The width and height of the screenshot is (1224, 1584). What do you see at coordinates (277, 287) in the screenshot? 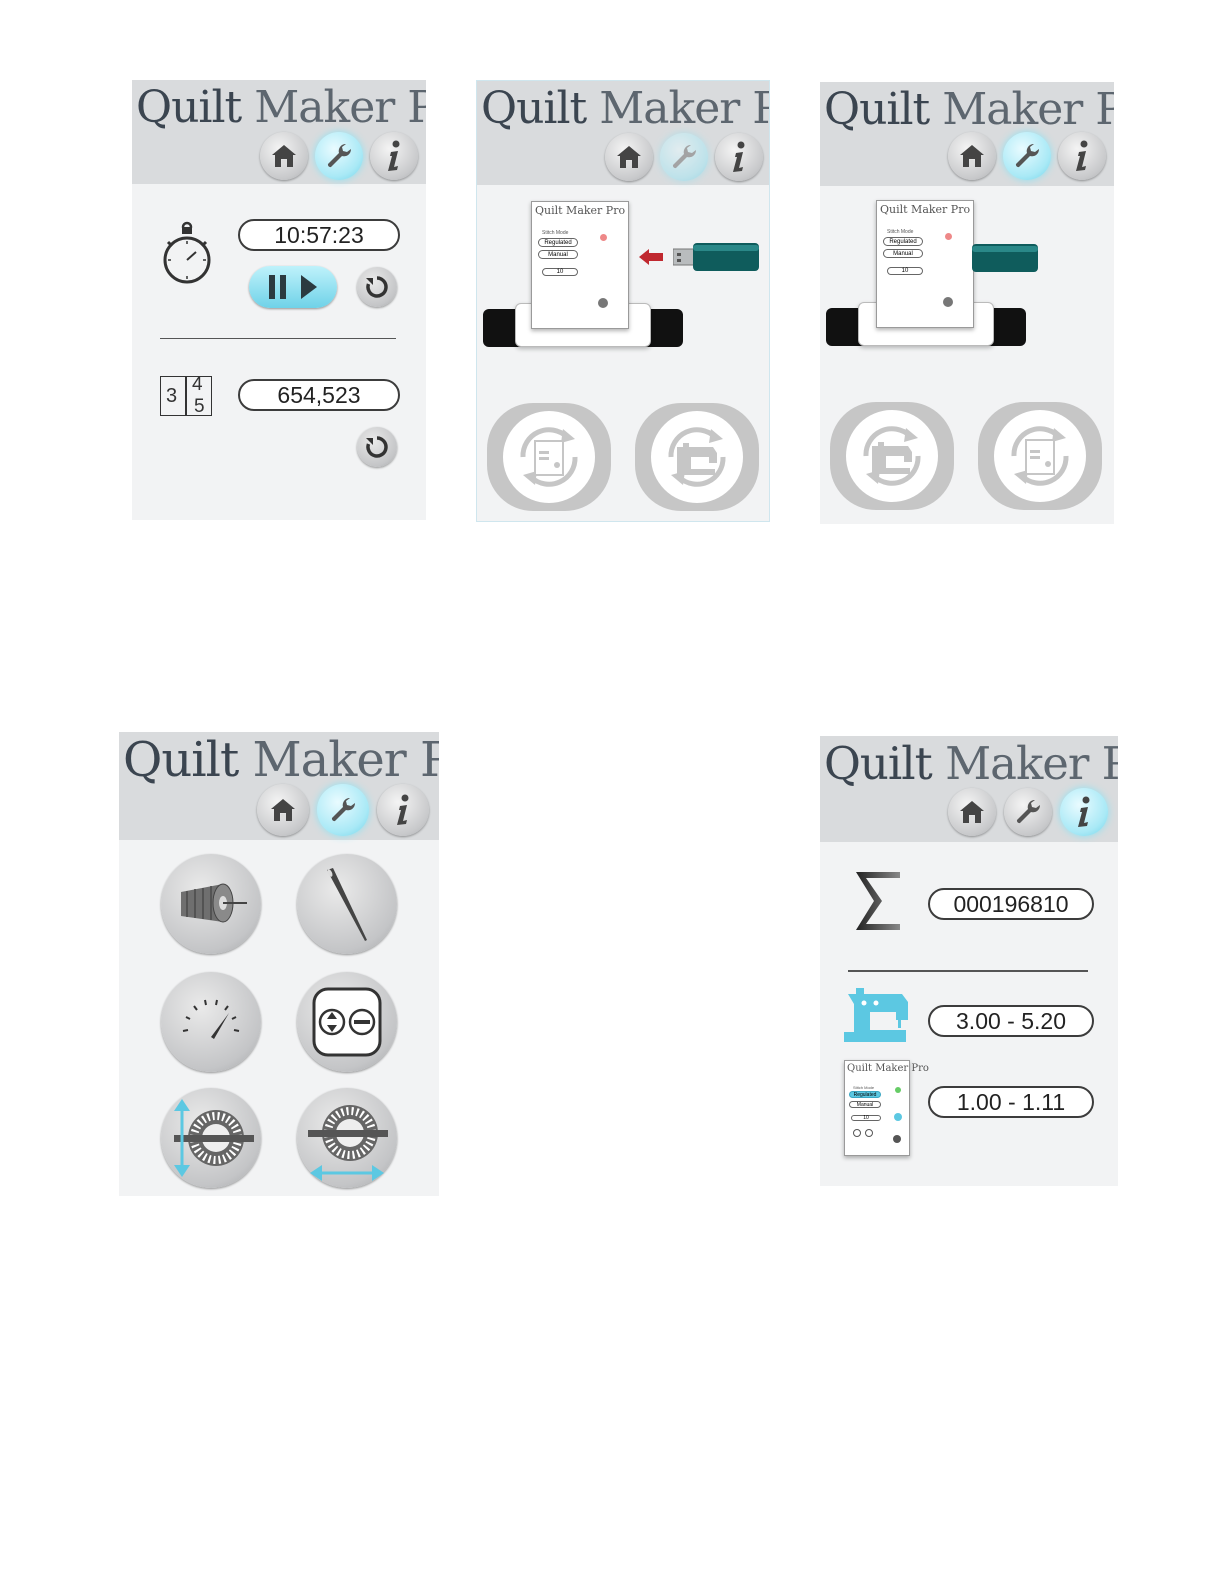
I see `pause-icon` at bounding box center [277, 287].